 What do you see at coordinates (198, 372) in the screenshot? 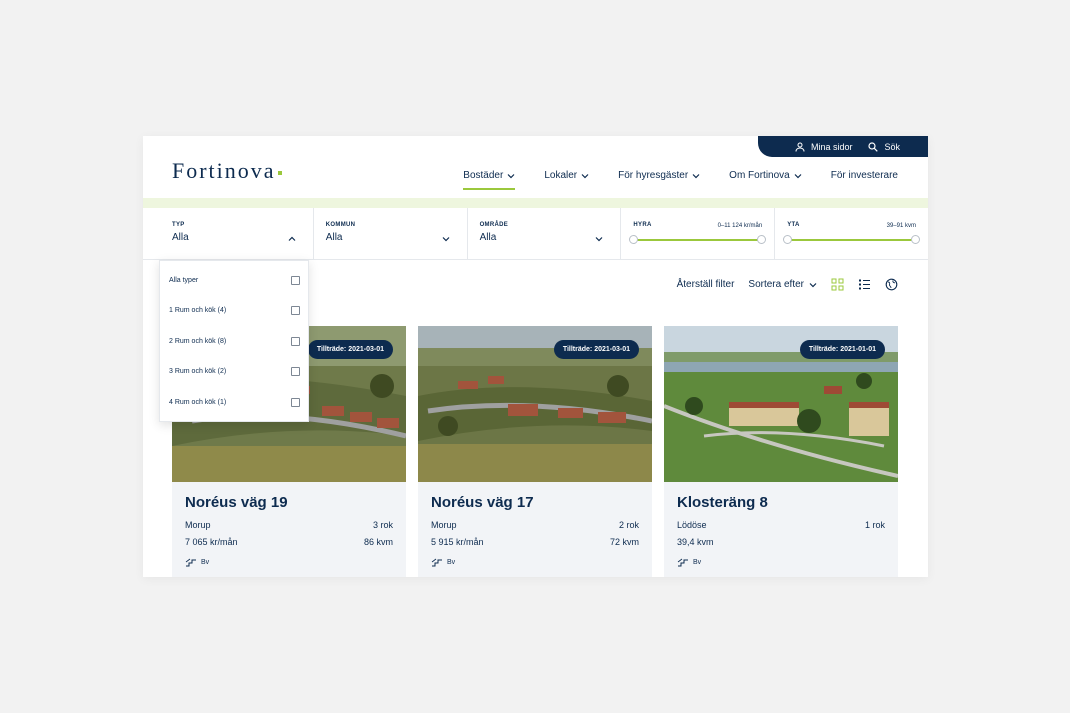
I see `option-label: 3 Rum och kök (2)` at bounding box center [198, 372].